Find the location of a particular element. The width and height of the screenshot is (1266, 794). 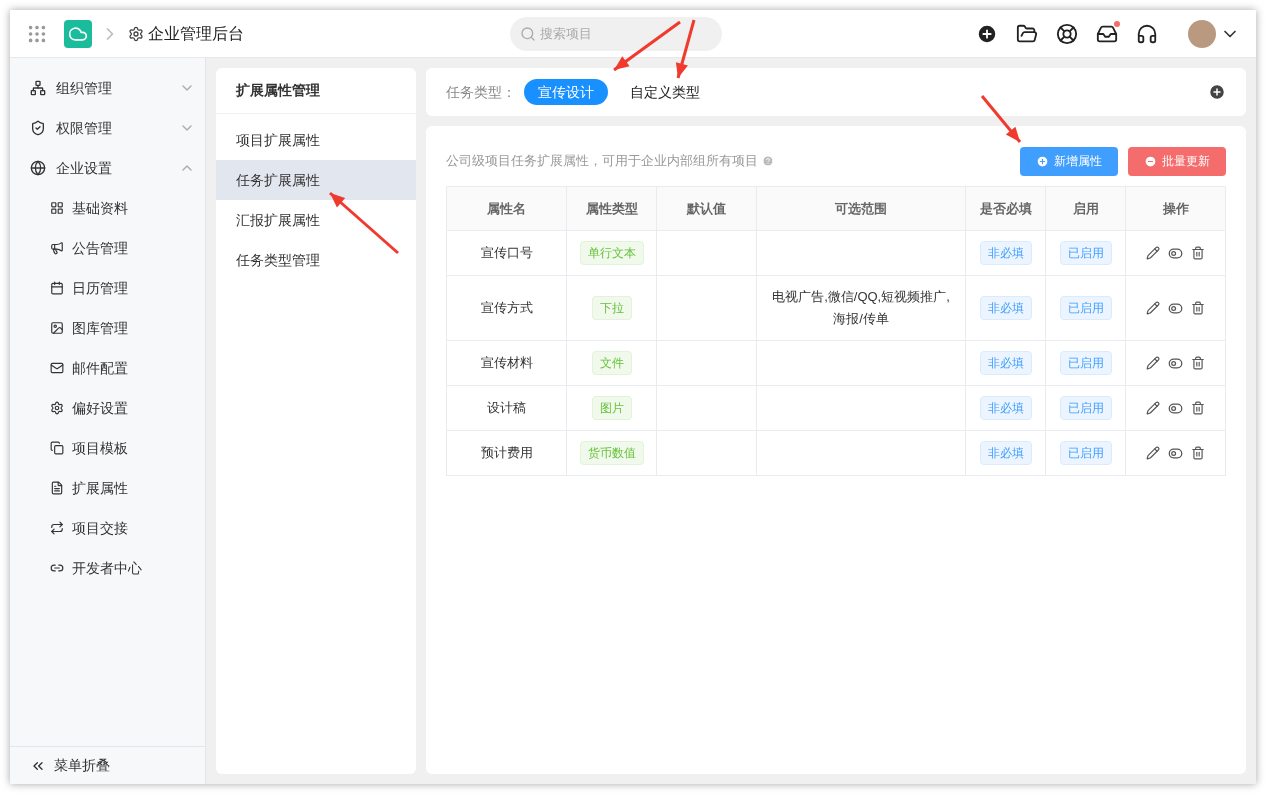

column-header: 默认值 is located at coordinates (706, 208).